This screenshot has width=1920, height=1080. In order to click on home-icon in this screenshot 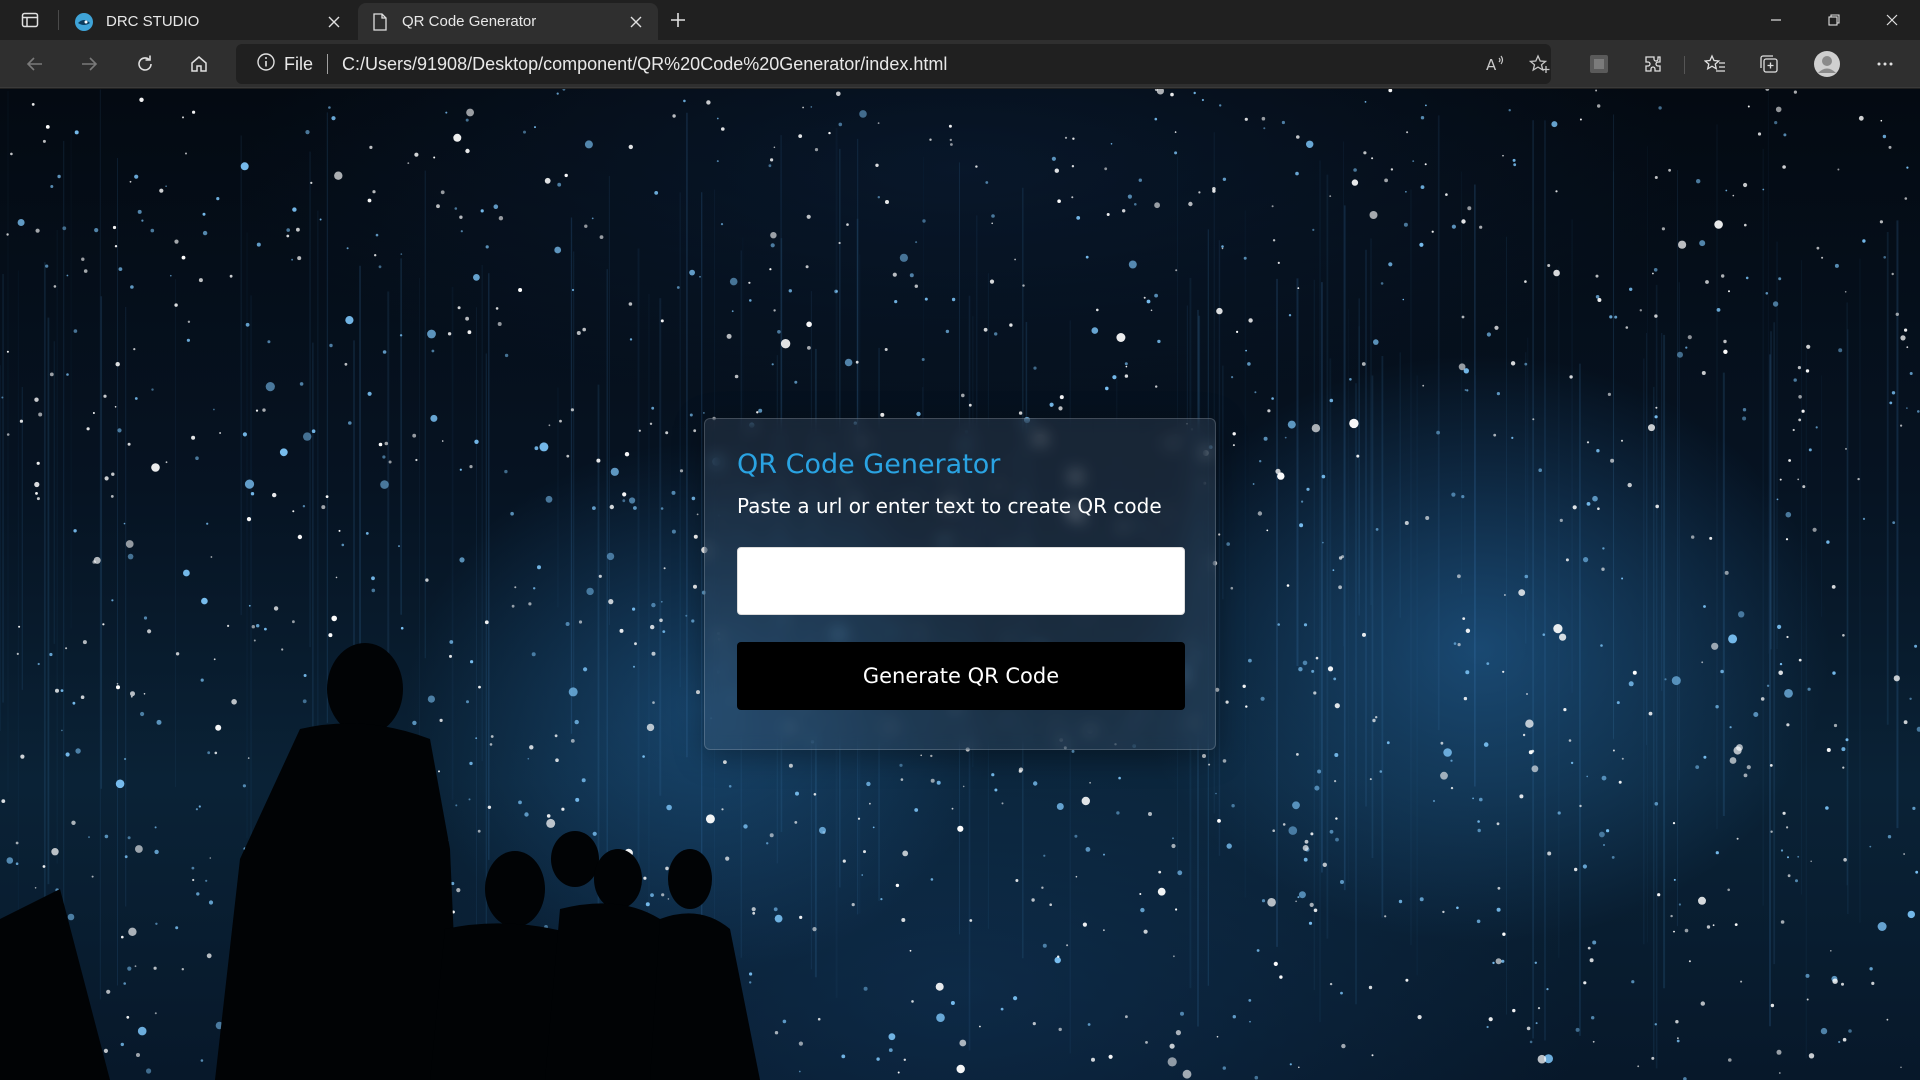, I will do `click(199, 64)`.